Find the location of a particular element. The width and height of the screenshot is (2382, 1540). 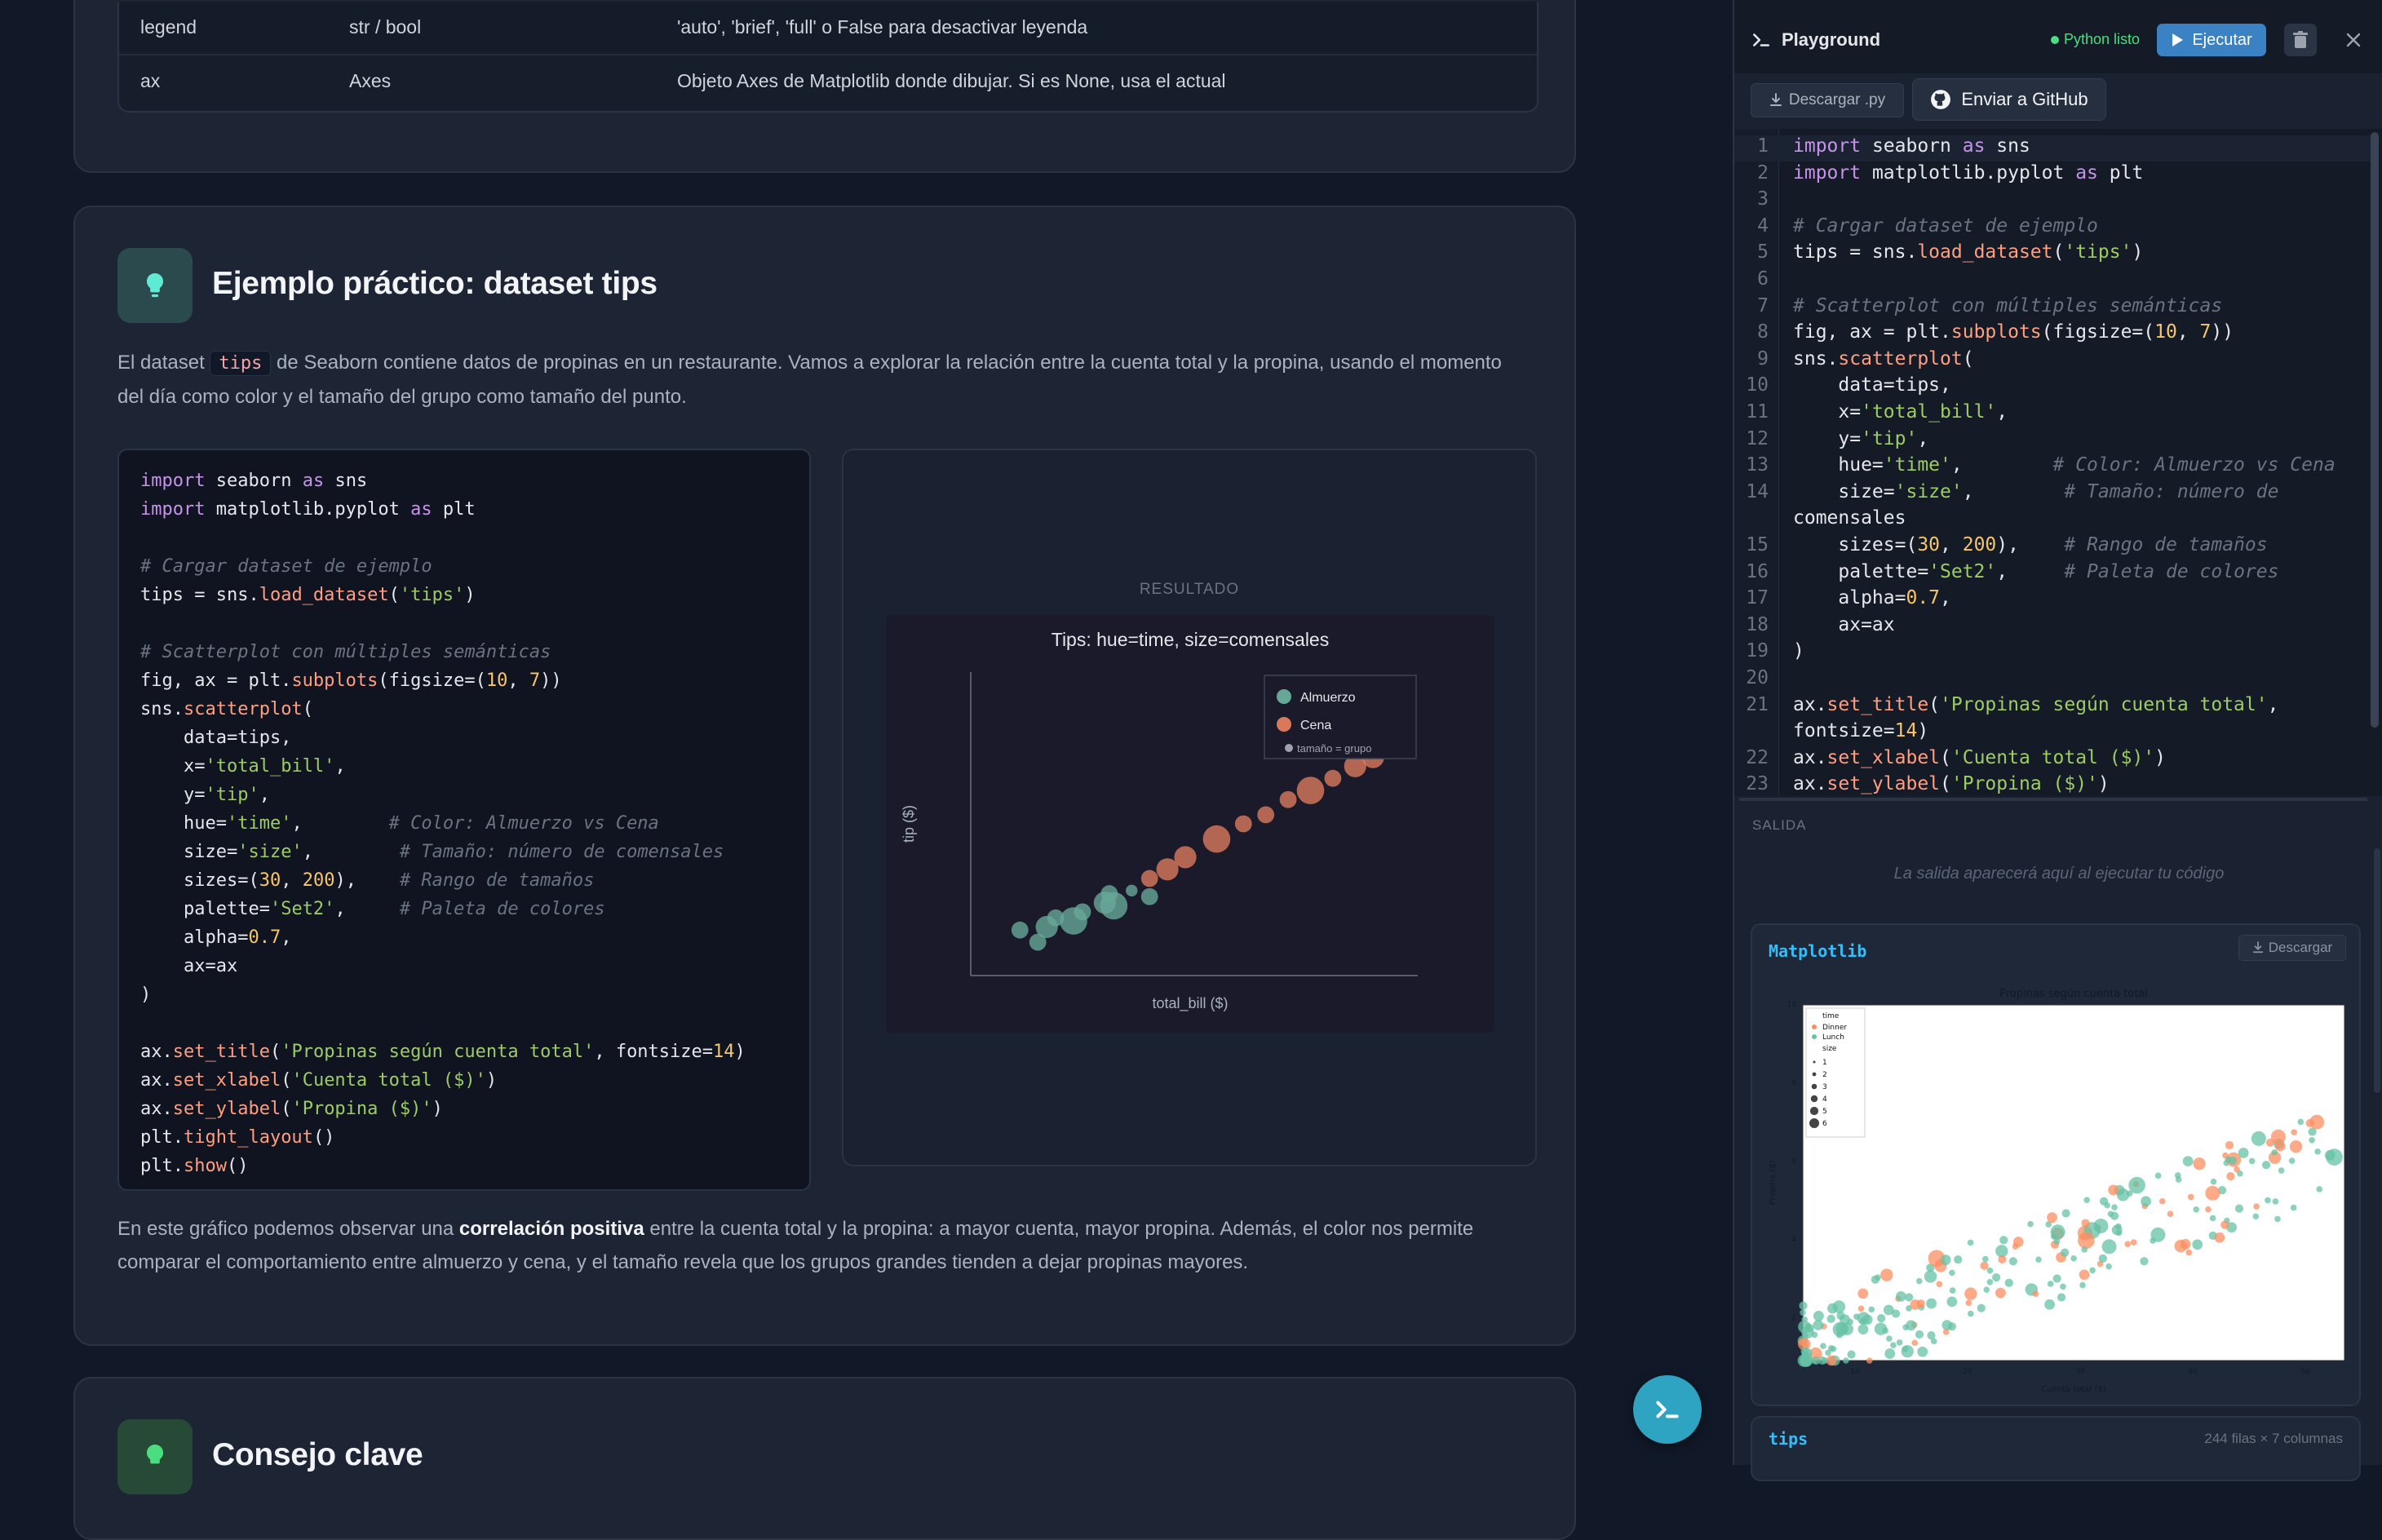

matplotlib-title: Matplotlib is located at coordinates (1818, 951).